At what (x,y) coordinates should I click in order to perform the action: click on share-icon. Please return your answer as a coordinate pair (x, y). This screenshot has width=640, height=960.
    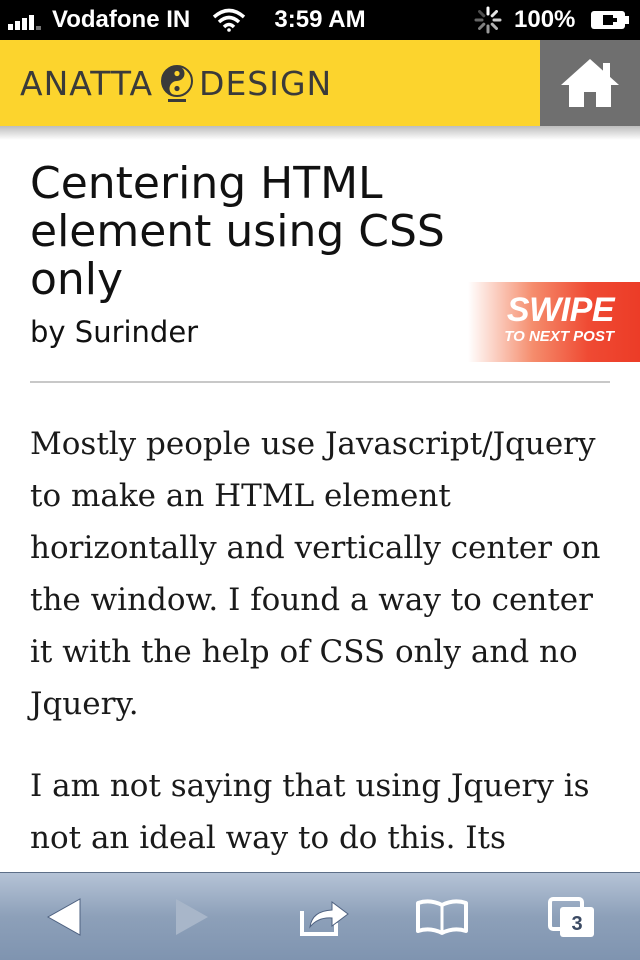
    Looking at the image, I should click on (324, 918).